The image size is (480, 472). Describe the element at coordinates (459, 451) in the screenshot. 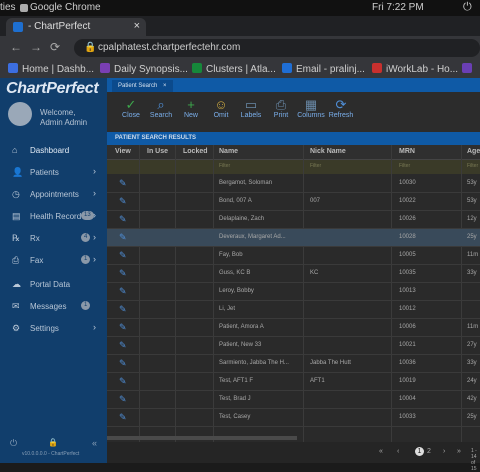

I see `pager-last-button: »` at that location.